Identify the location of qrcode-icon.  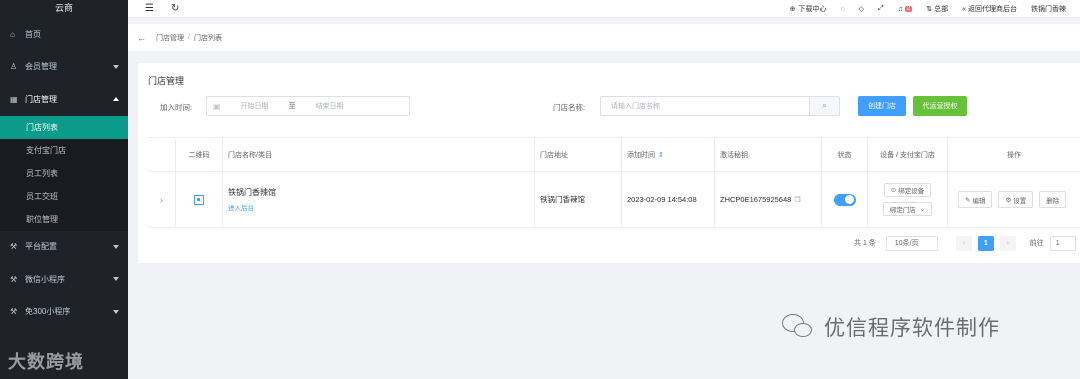
(199, 199).